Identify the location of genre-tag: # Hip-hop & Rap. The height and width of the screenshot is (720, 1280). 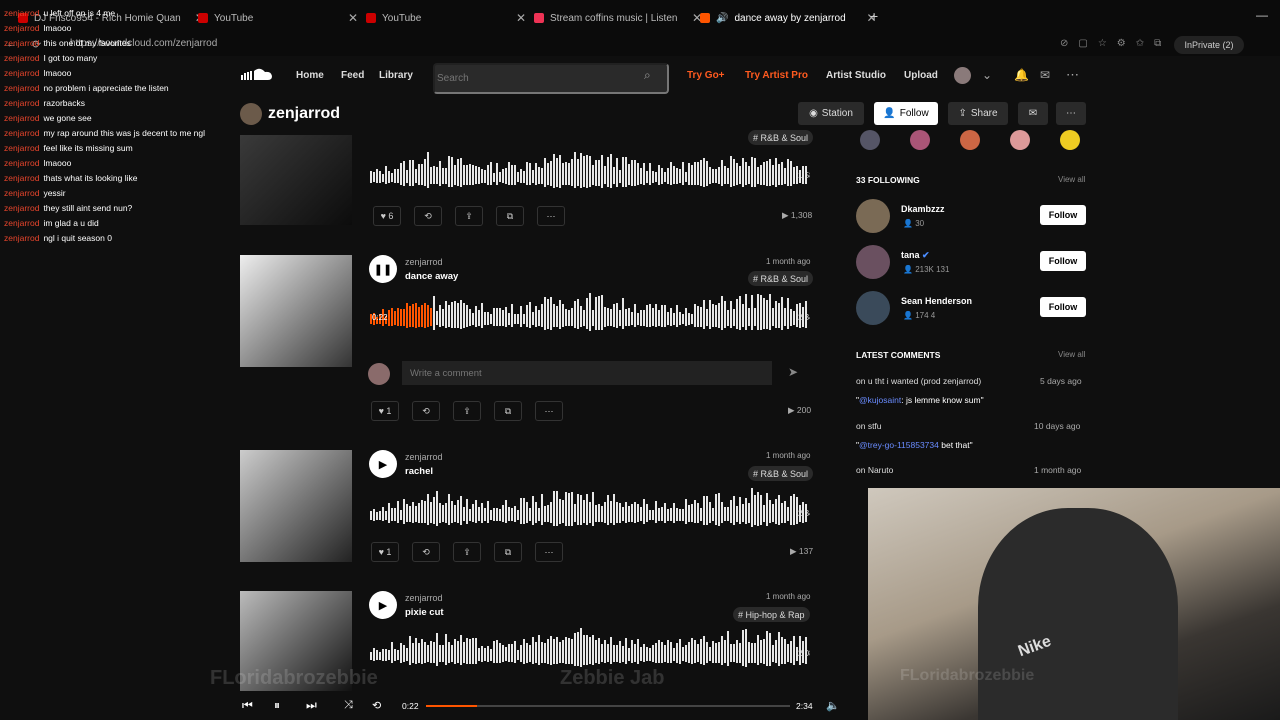
(771, 614).